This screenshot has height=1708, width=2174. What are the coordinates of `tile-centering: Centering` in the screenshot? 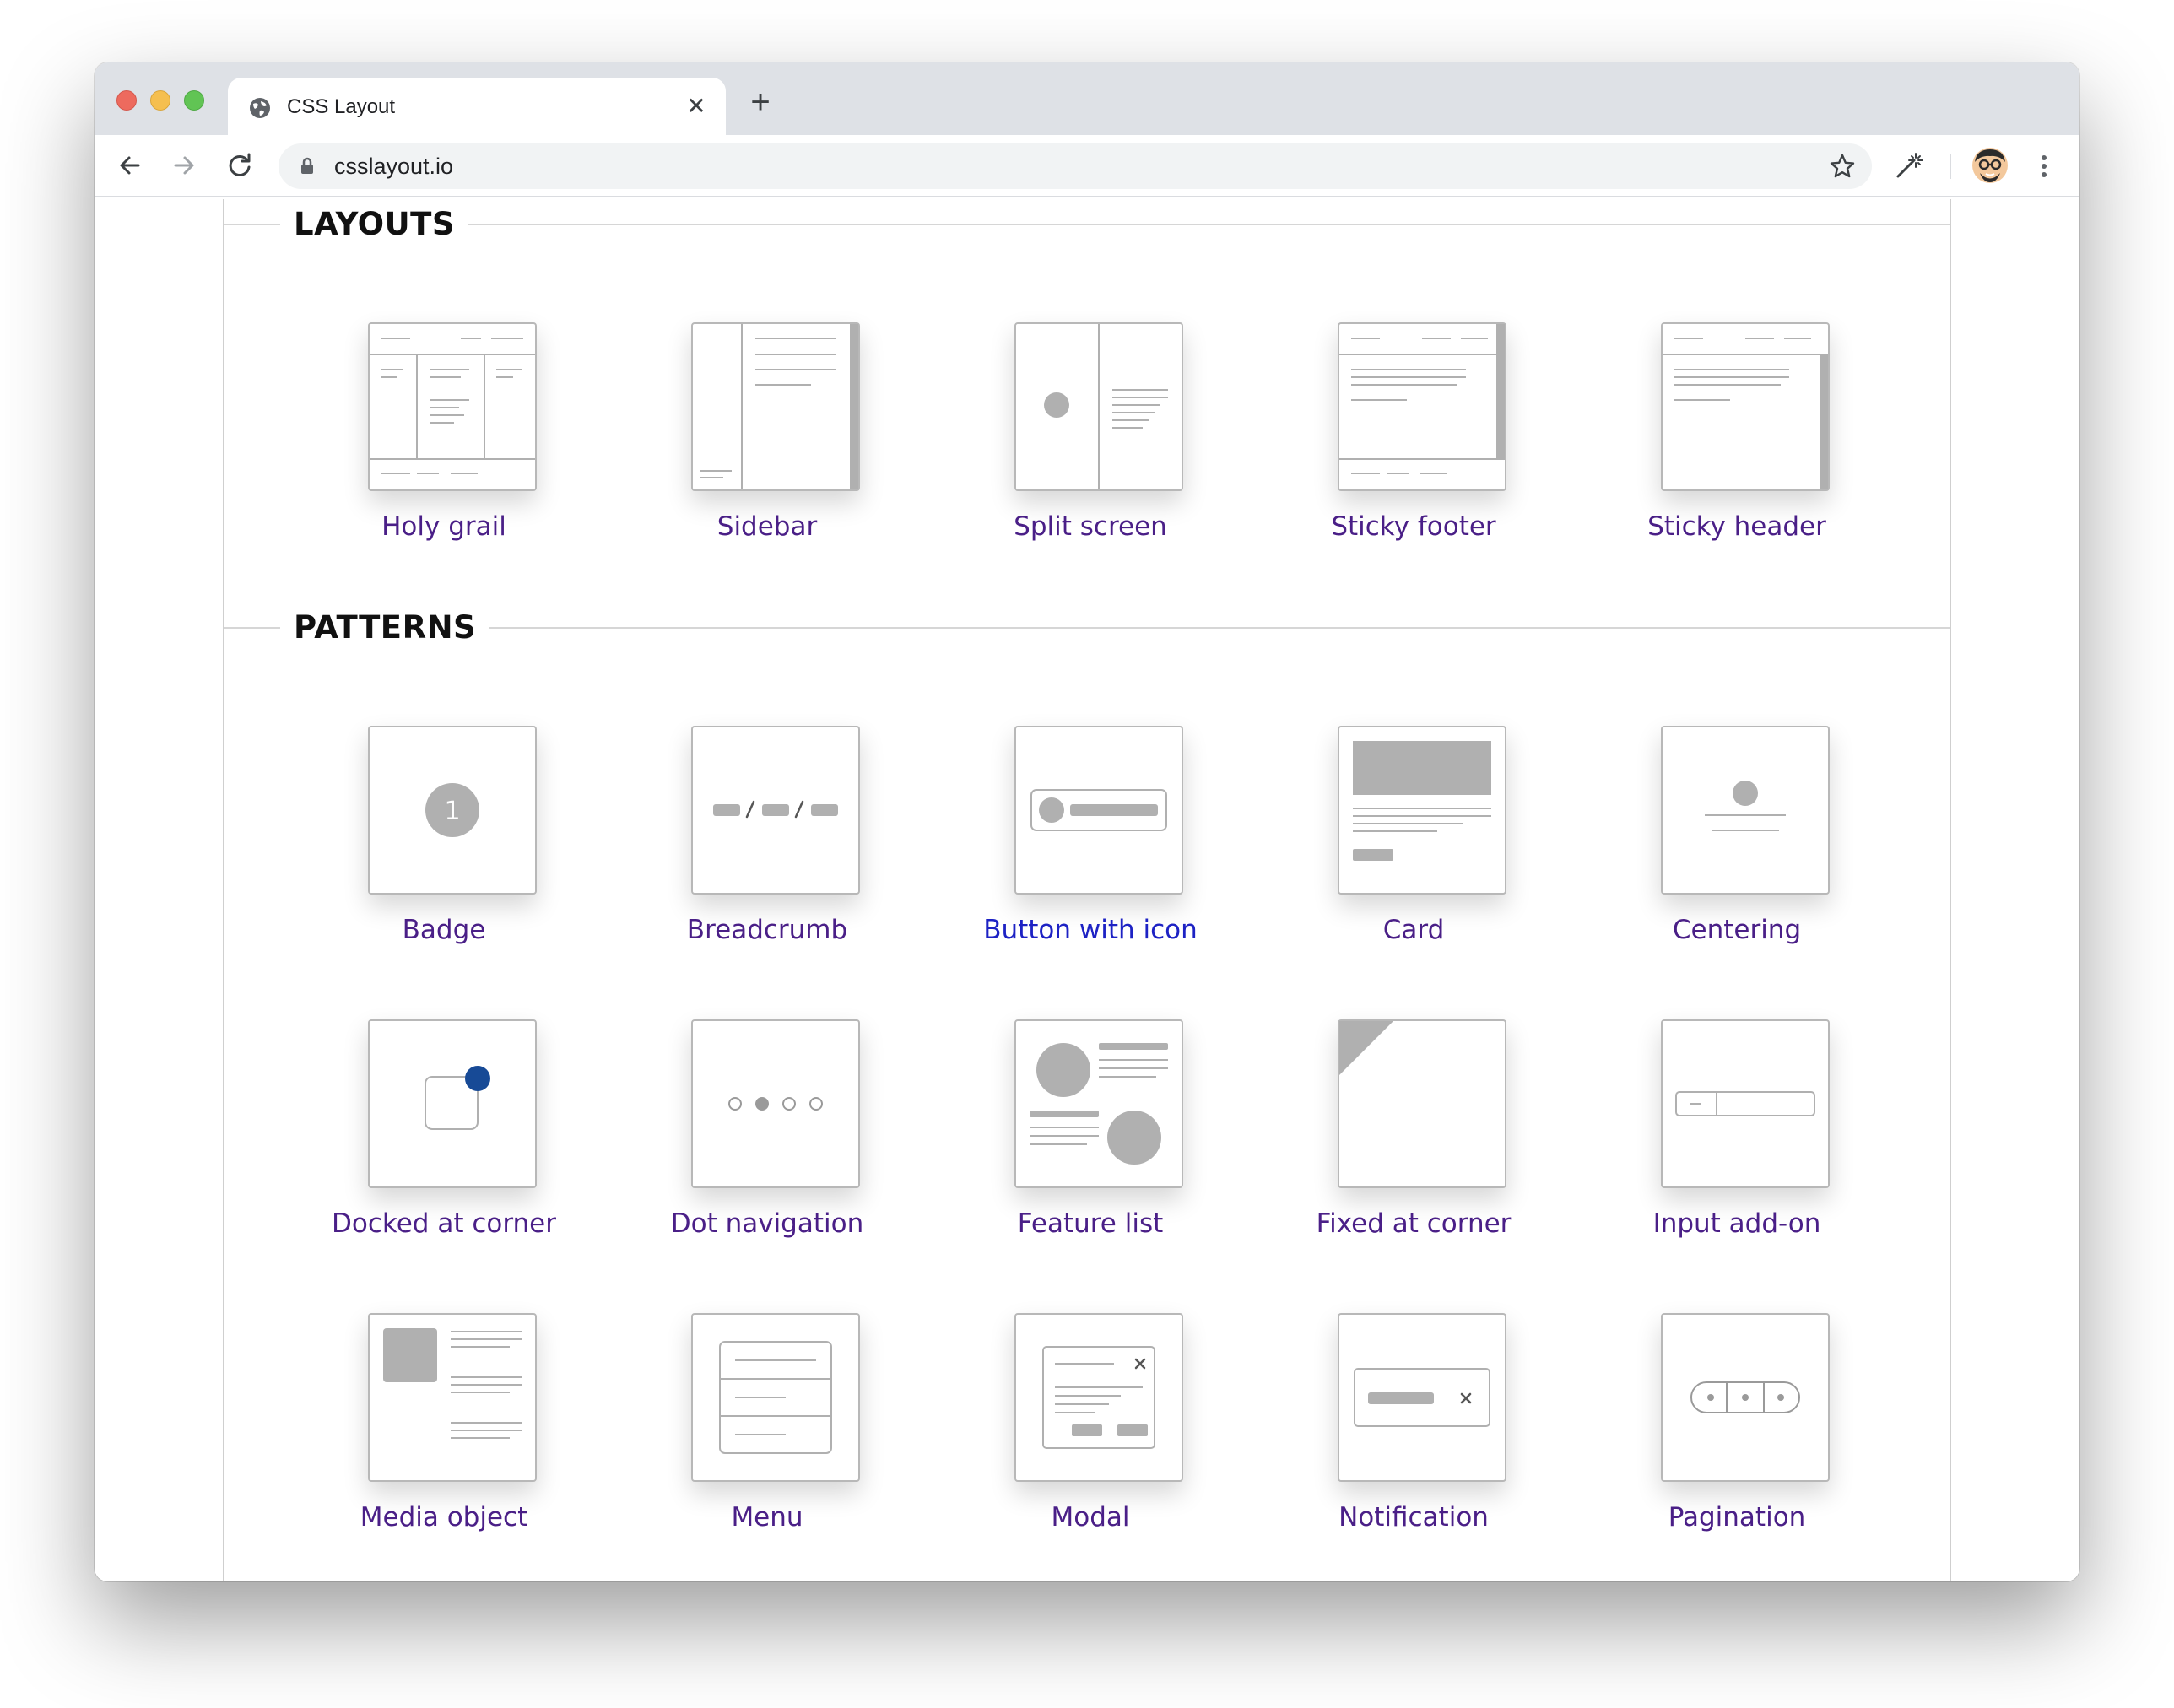 It's located at (1737, 852).